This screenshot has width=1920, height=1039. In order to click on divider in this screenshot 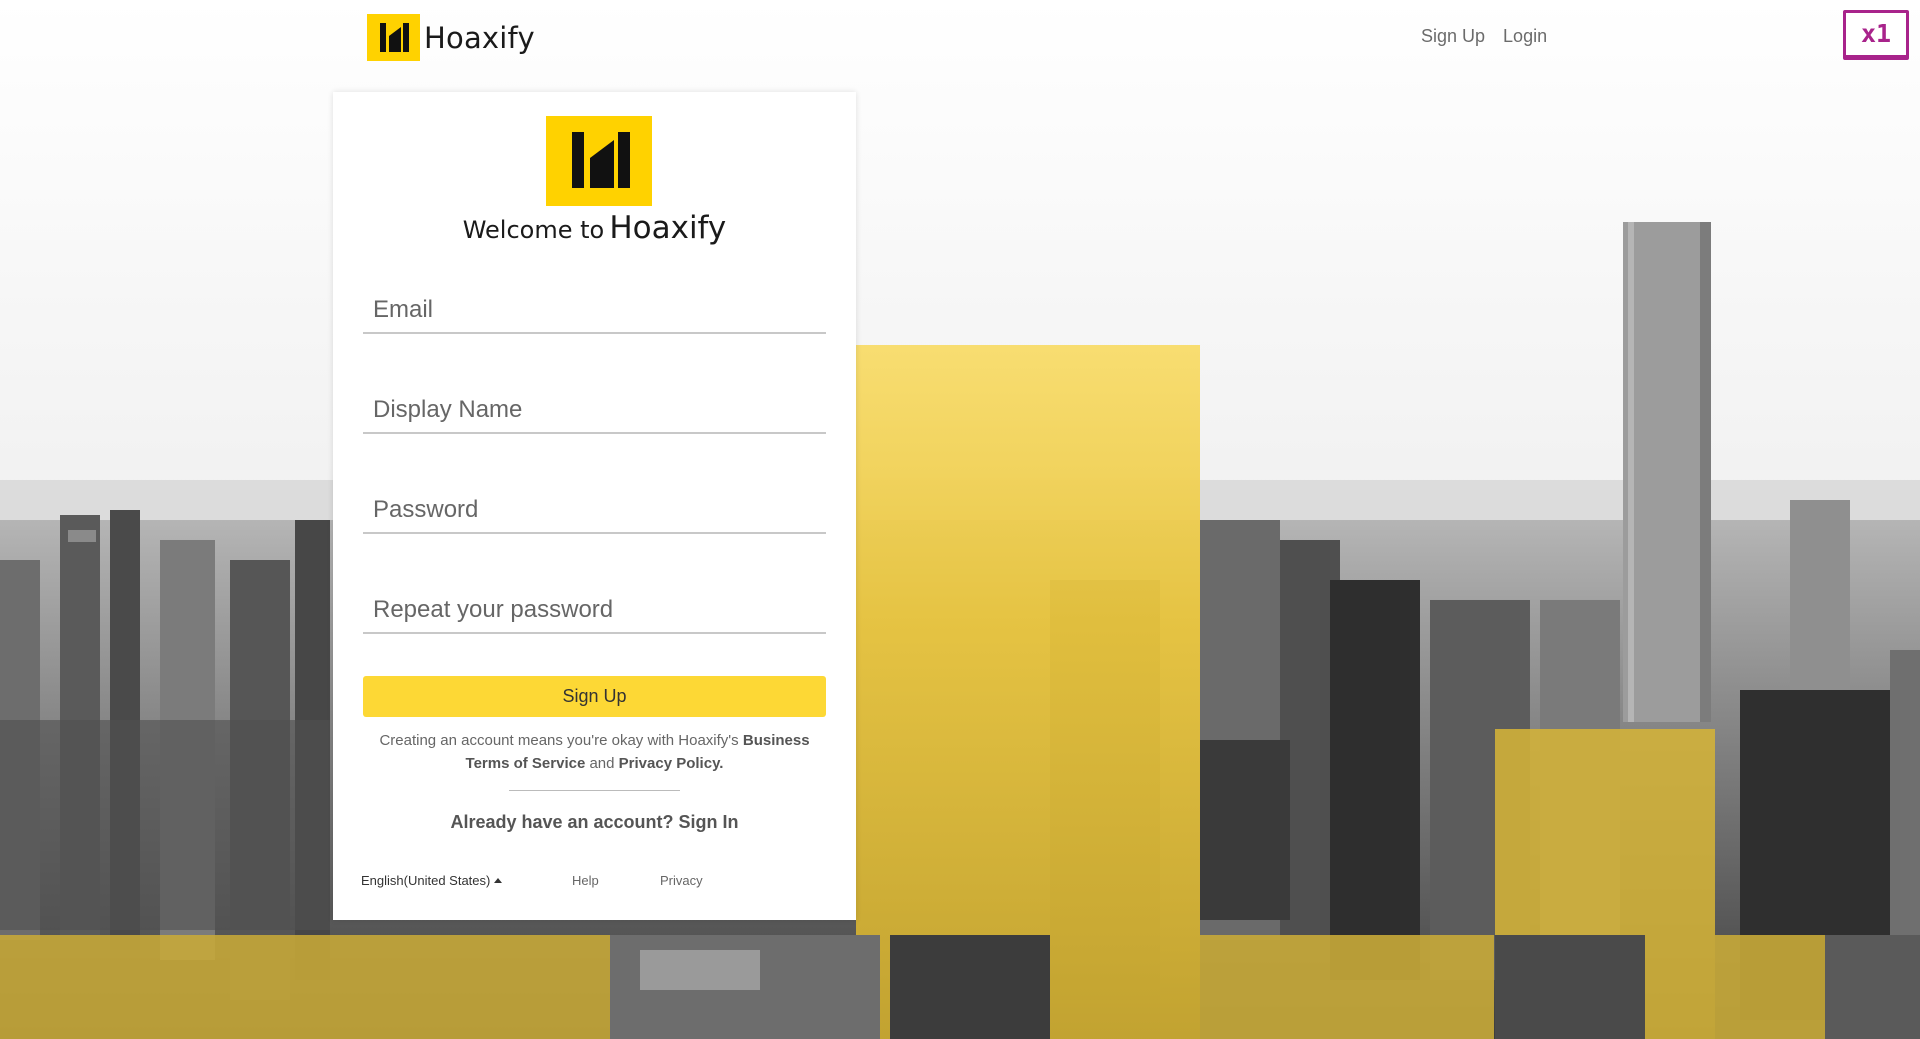, I will do `click(594, 790)`.